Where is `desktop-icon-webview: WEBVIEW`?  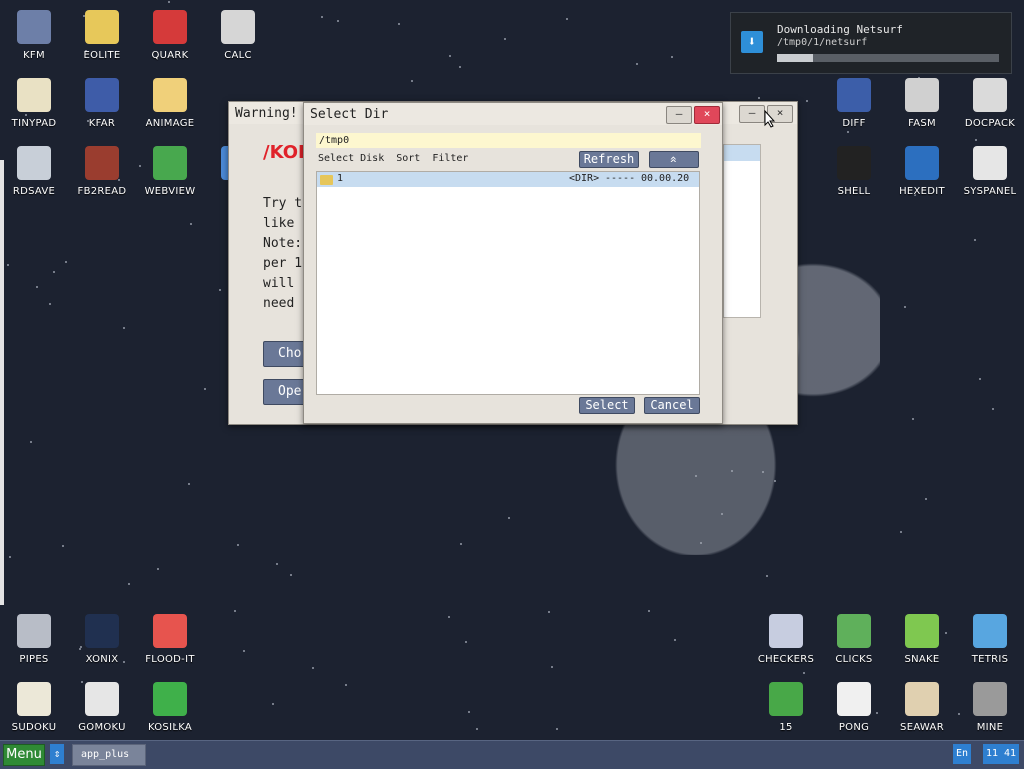 desktop-icon-webview: WEBVIEW is located at coordinates (170, 171).